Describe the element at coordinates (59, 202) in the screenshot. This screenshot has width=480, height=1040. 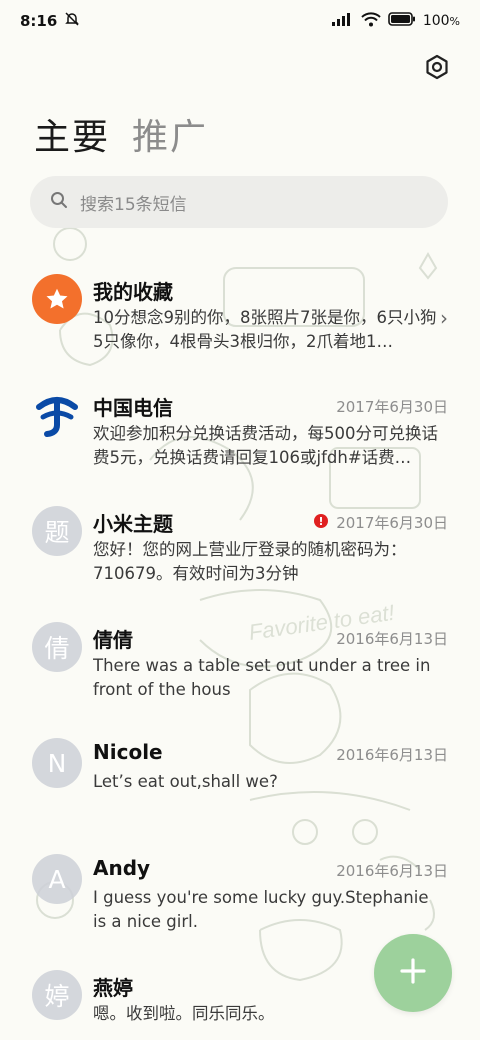
I see `search-icon` at that location.